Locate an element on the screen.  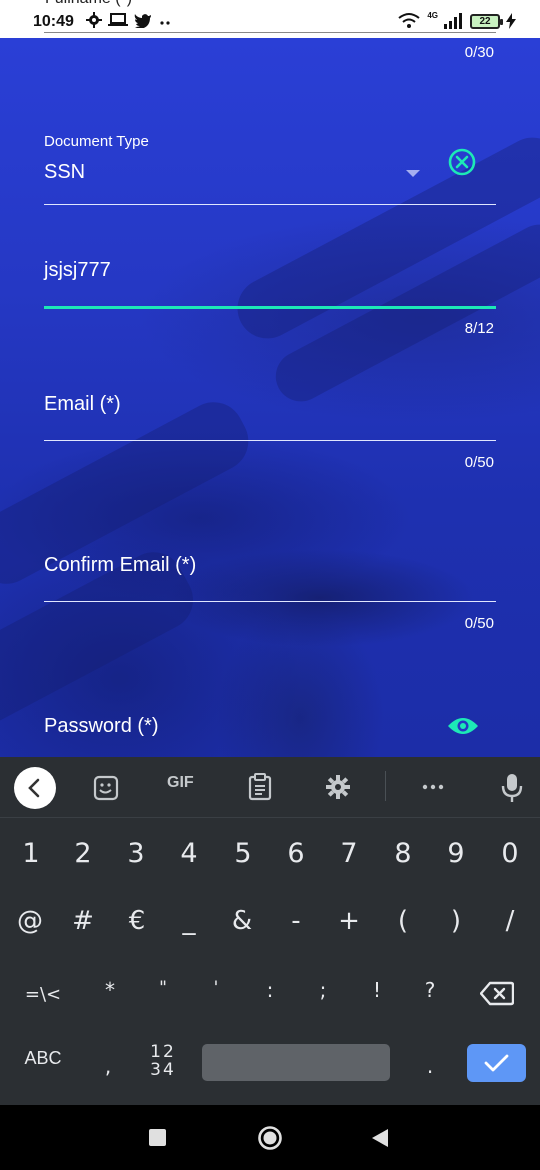
home-icon is located at coordinates (270, 1138).